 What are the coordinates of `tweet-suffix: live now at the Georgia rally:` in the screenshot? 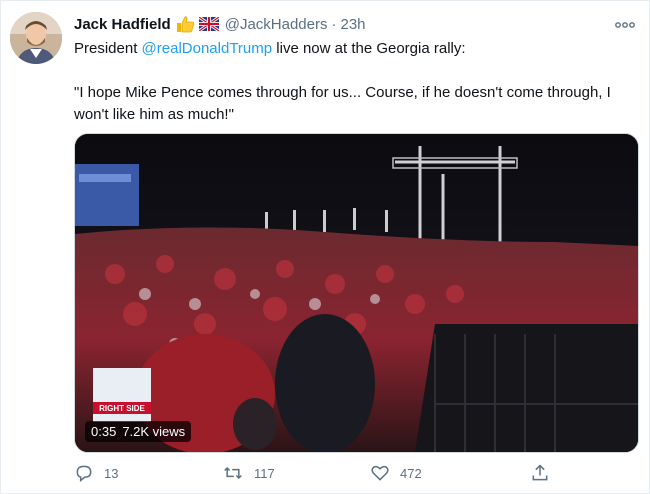 It's located at (369, 48).